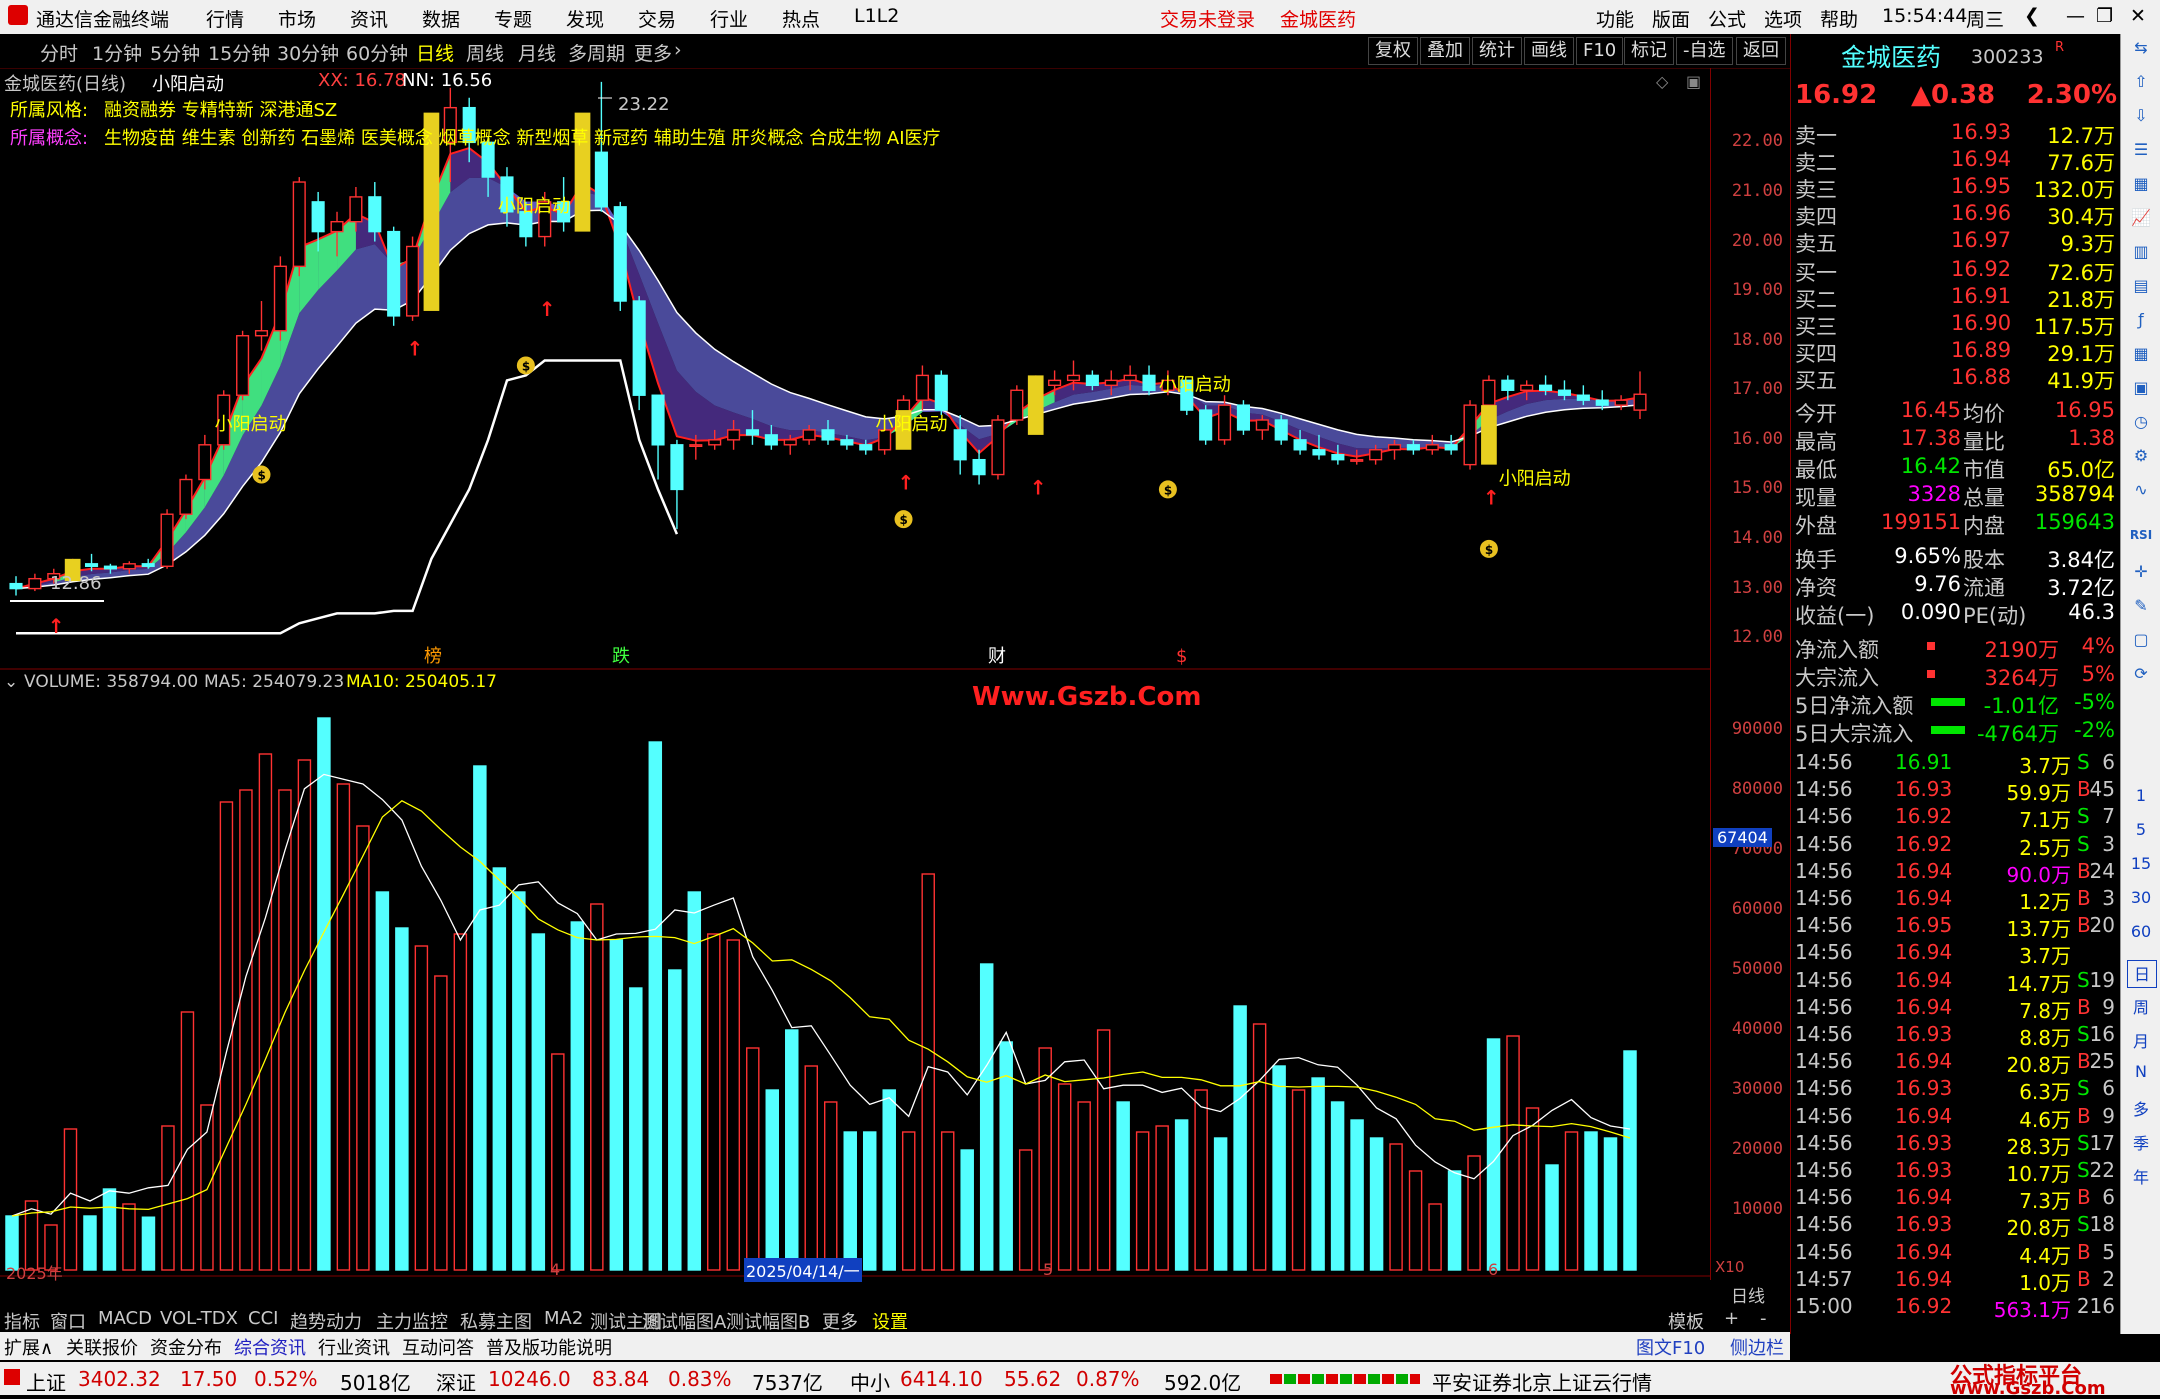  I want to click on diamond-icon: ◇, so click(1662, 81).